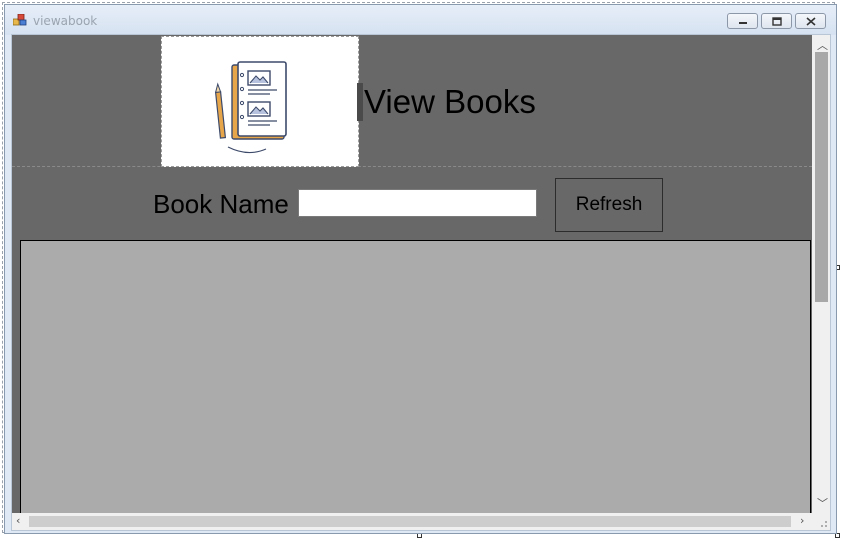 The width and height of the screenshot is (843, 539). I want to click on scroll-left-icon: ‹, so click(18, 520).